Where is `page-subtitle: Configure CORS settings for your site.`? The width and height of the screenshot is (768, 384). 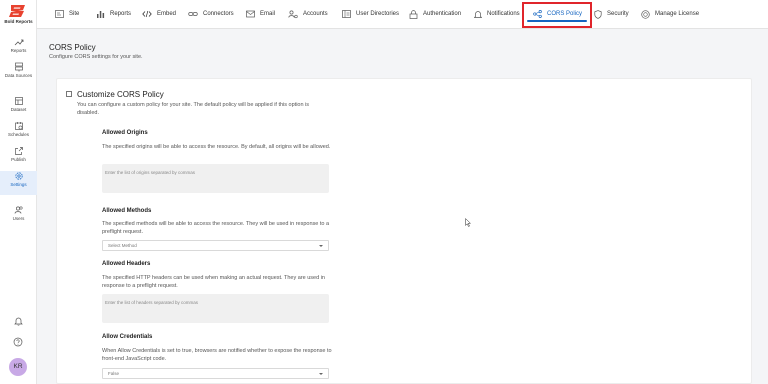 page-subtitle: Configure CORS settings for your site. is located at coordinates (96, 57).